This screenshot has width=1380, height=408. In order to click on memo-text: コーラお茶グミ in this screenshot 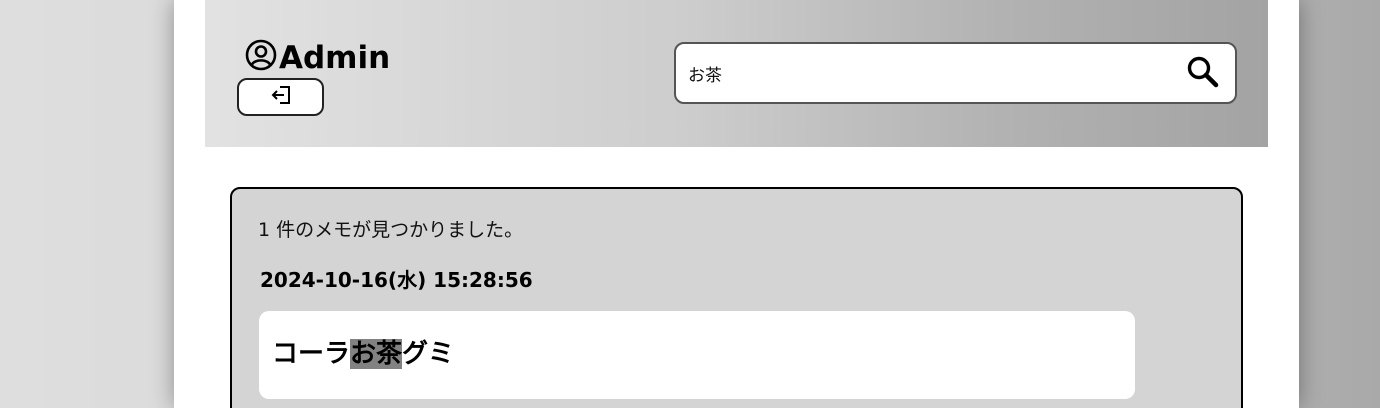, I will do `click(363, 354)`.